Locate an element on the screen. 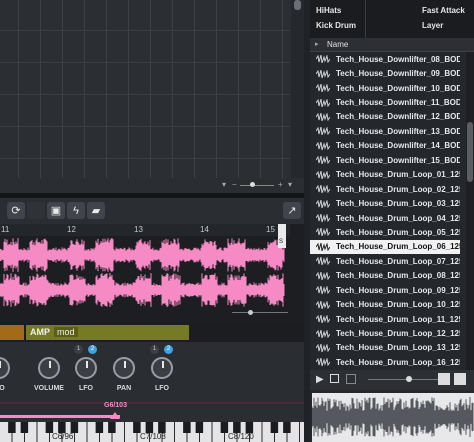 Image resolution: width=474 pixels, height=442 pixels. file-name: Tech_House_Drum_Loop_07_125bpm is located at coordinates (398, 261).